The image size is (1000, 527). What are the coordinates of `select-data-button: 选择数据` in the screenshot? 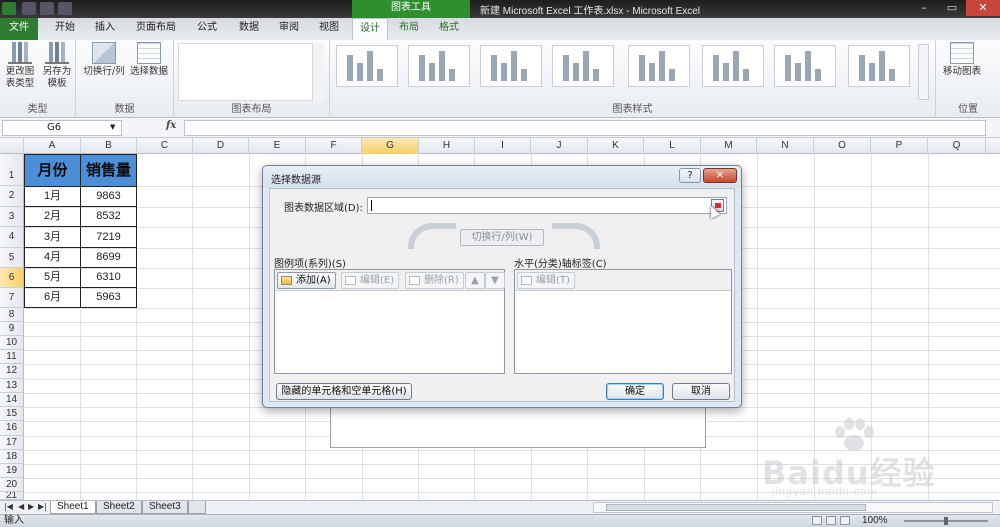 It's located at (149, 60).